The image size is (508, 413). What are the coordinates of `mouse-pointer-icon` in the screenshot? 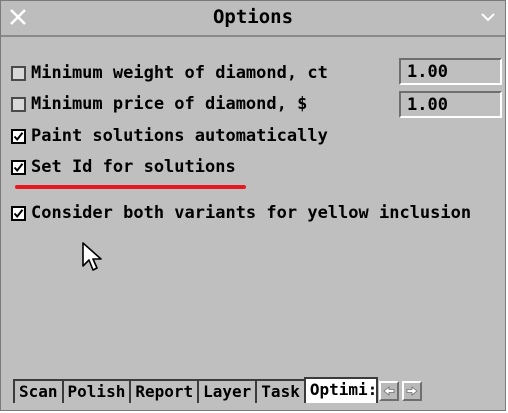 It's located at (92, 256).